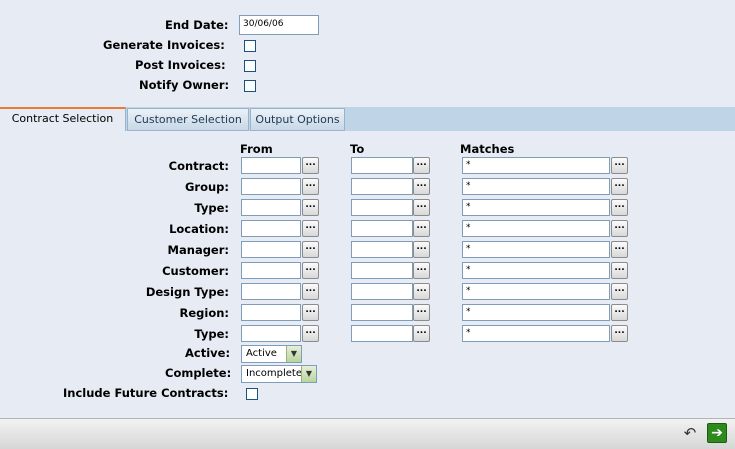 The width and height of the screenshot is (735, 449). I want to click on generate-invoices-checkbox, so click(250, 46).